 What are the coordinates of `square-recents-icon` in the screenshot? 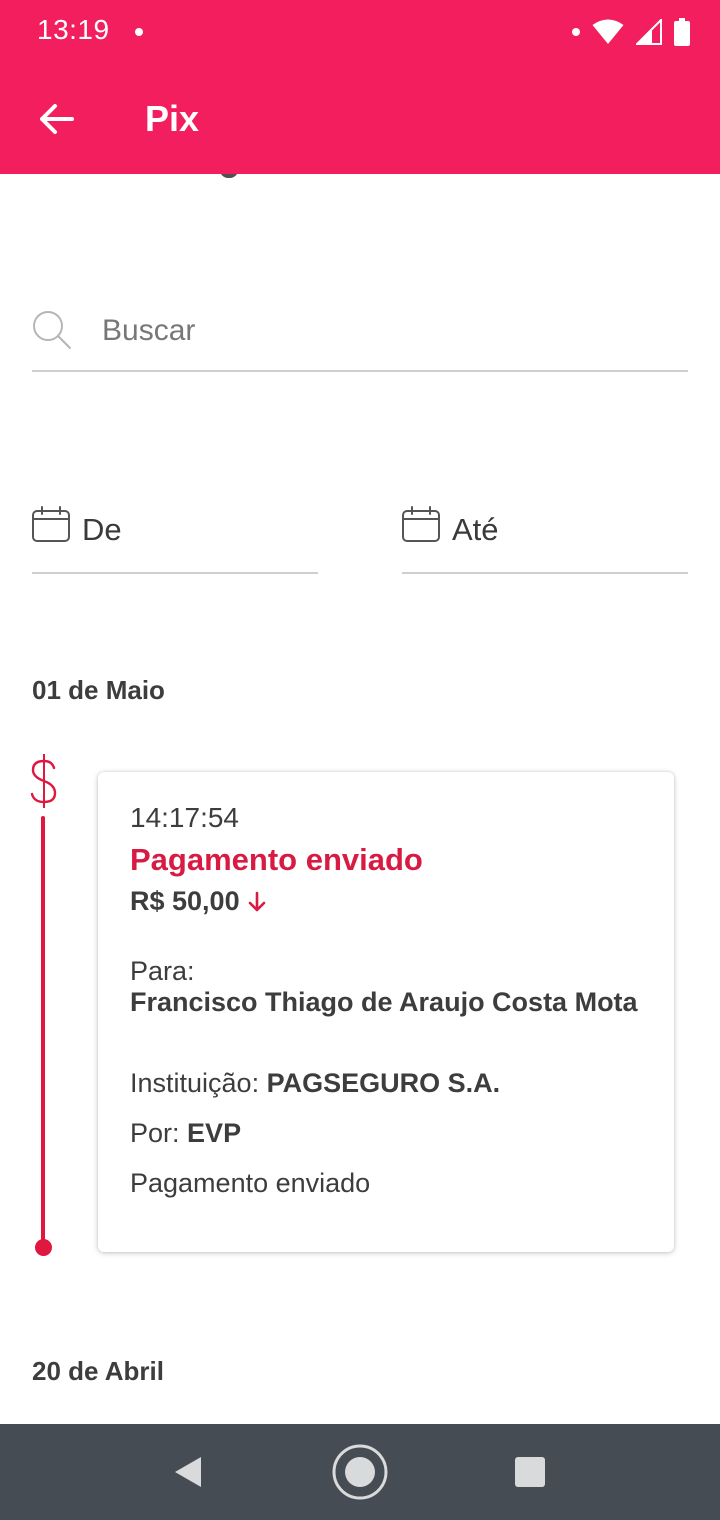 It's located at (530, 1472).